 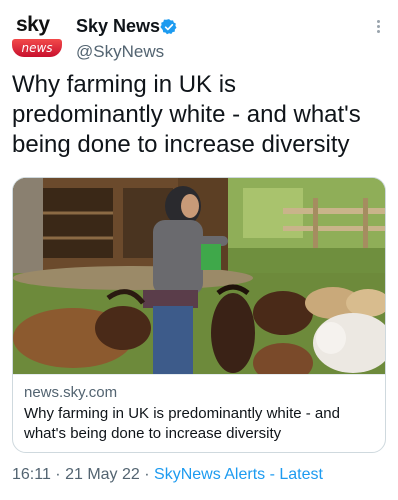 What do you see at coordinates (118, 26) in the screenshot?
I see `display-name: Sky News` at bounding box center [118, 26].